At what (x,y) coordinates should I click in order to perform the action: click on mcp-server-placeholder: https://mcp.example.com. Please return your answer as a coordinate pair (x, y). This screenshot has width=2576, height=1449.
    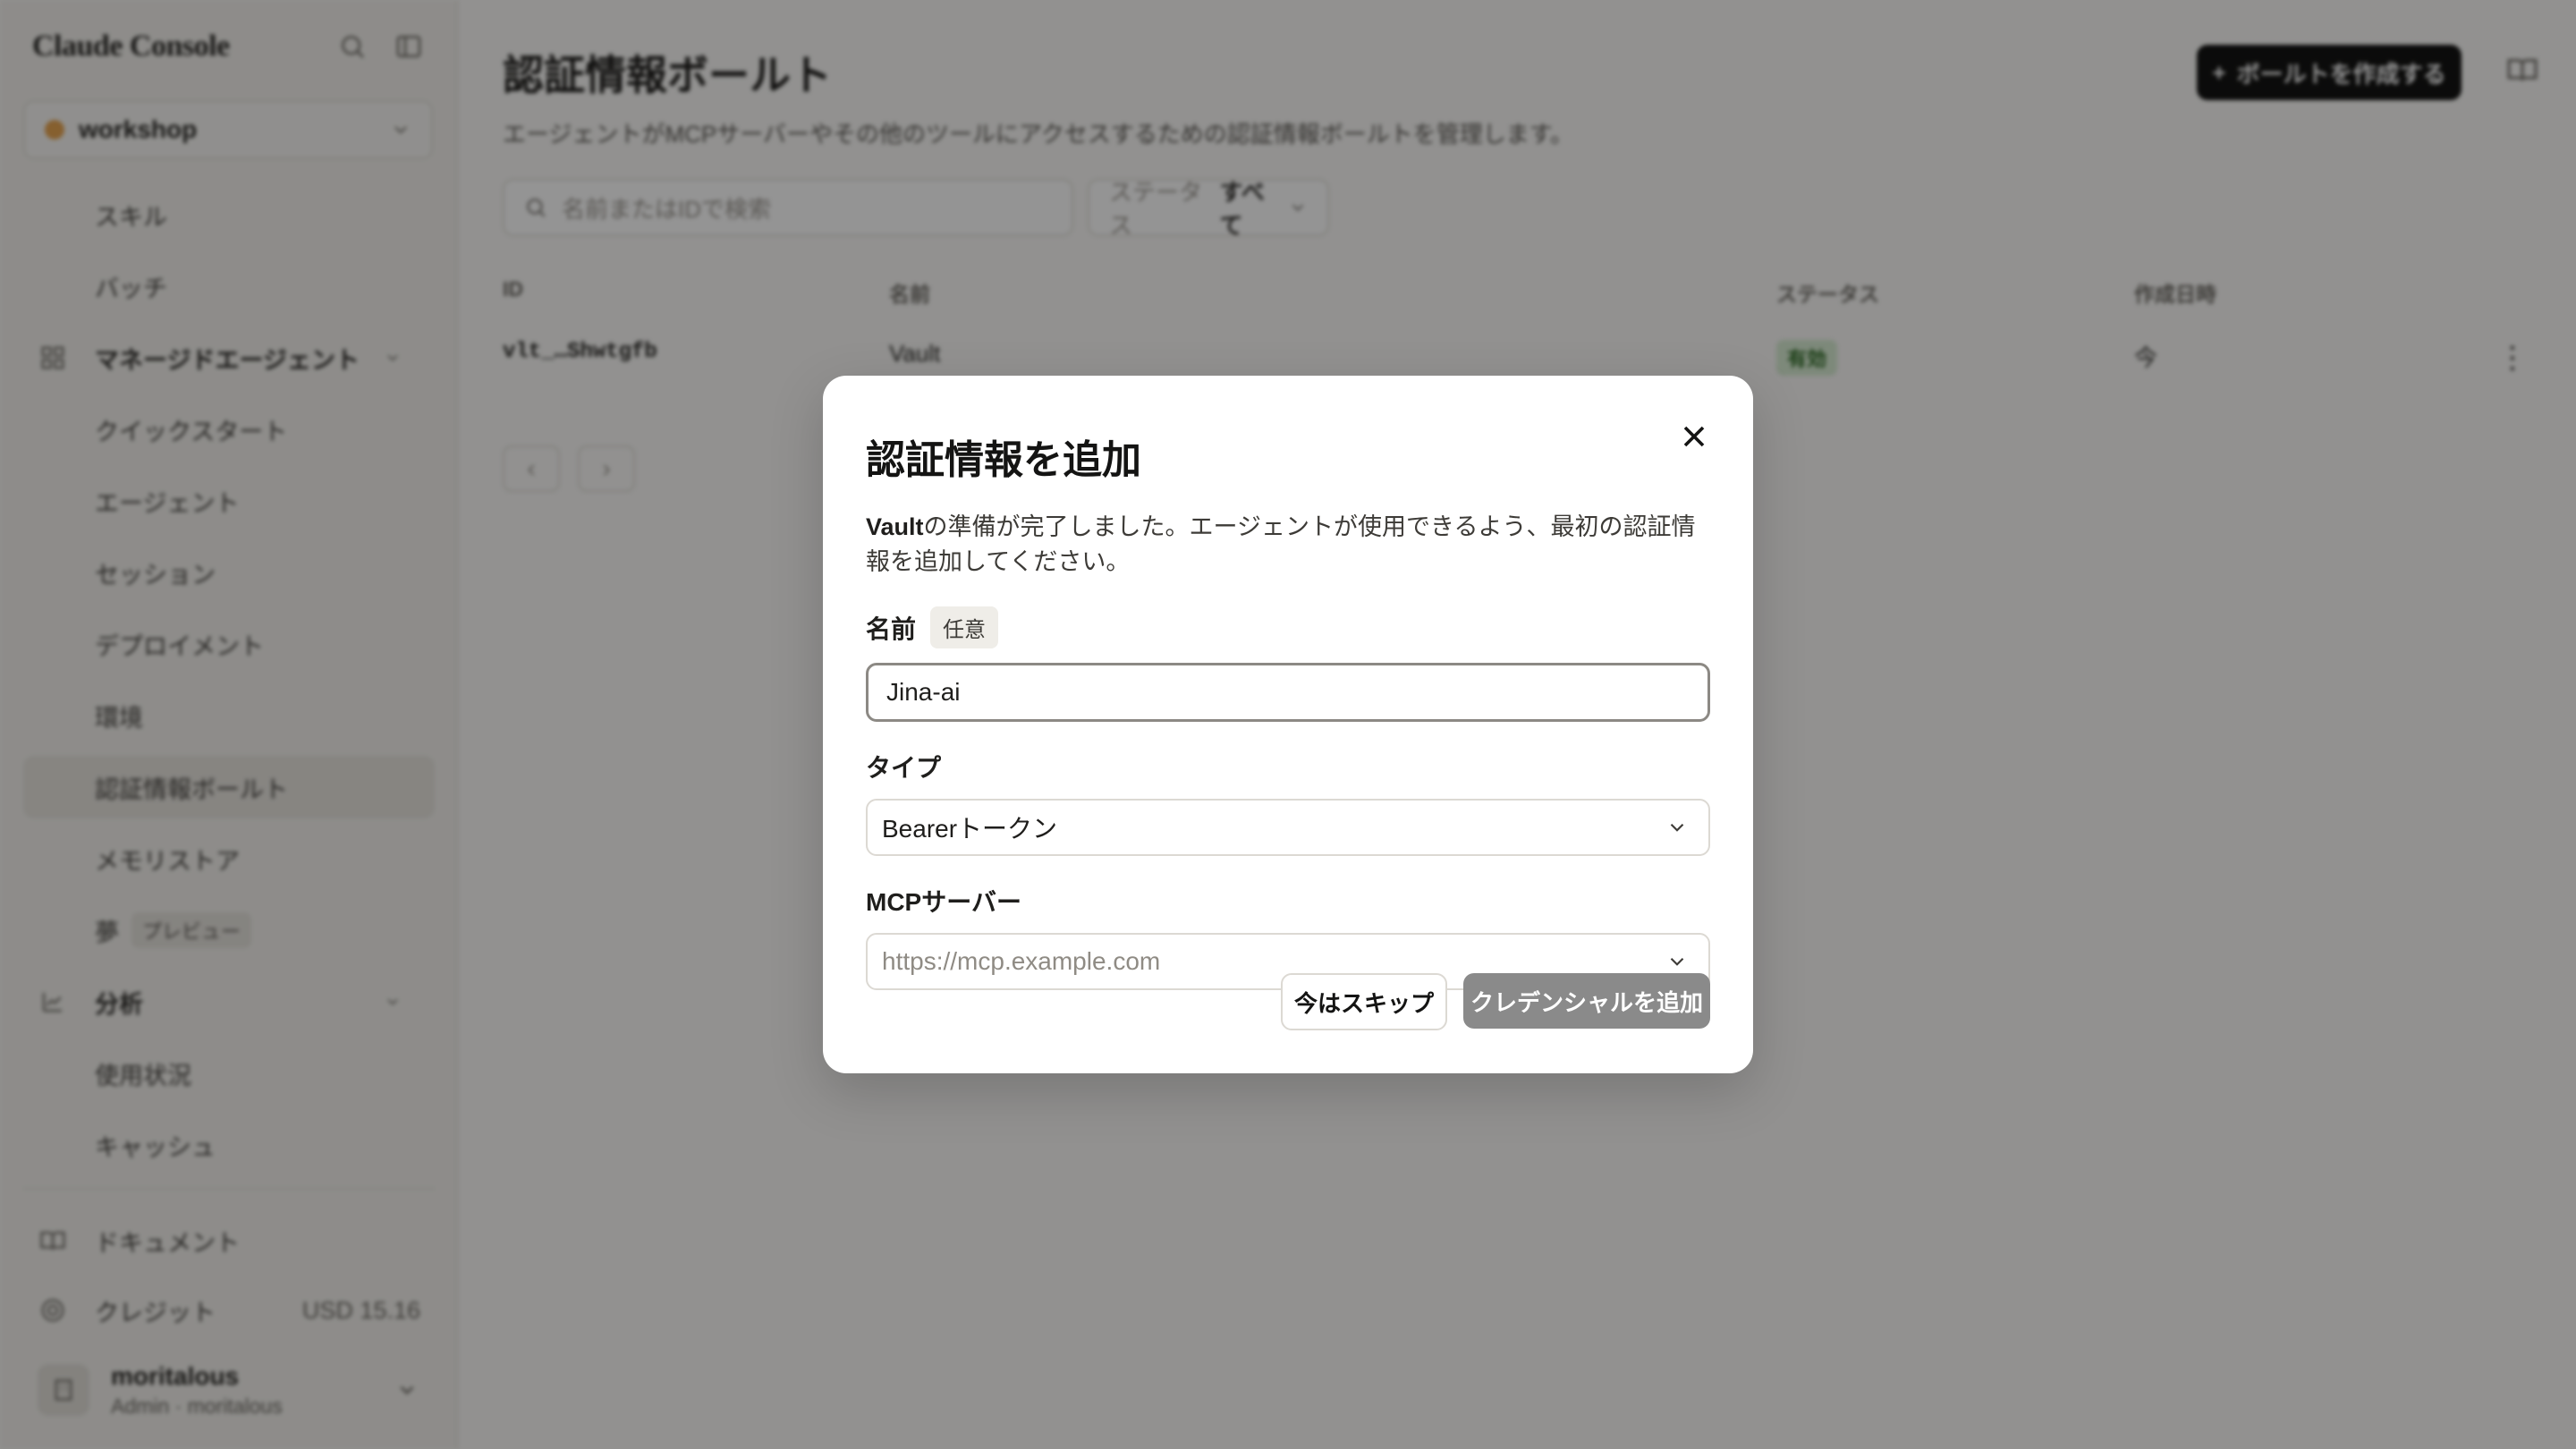
    Looking at the image, I should click on (1021, 961).